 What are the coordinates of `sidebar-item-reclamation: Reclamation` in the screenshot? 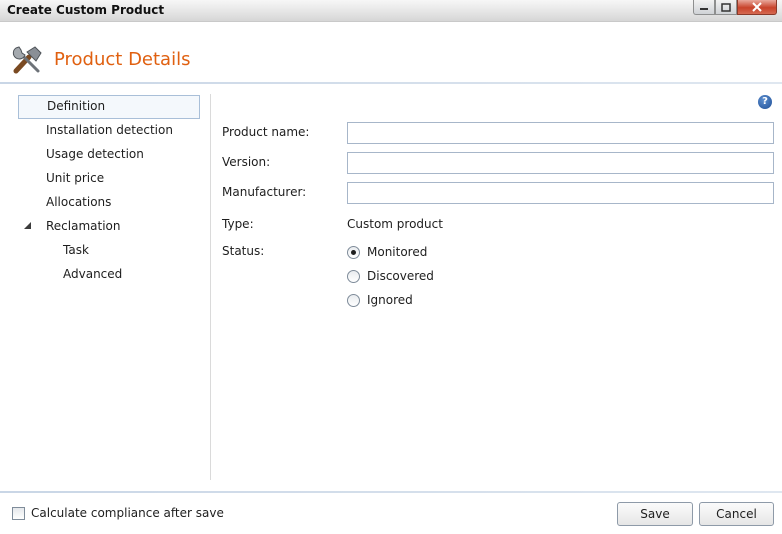 It's located at (109, 227).